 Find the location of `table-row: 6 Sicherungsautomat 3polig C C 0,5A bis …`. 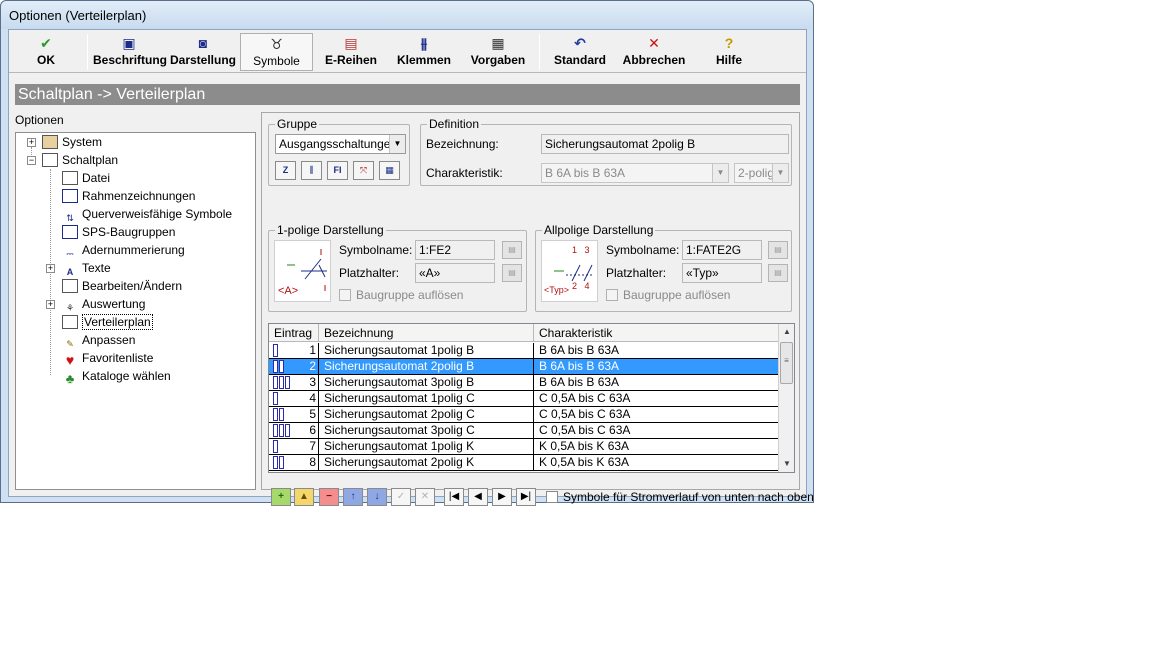

table-row: 6 Sicherungsautomat 3polig C C 0,5A bis … is located at coordinates (524, 431).